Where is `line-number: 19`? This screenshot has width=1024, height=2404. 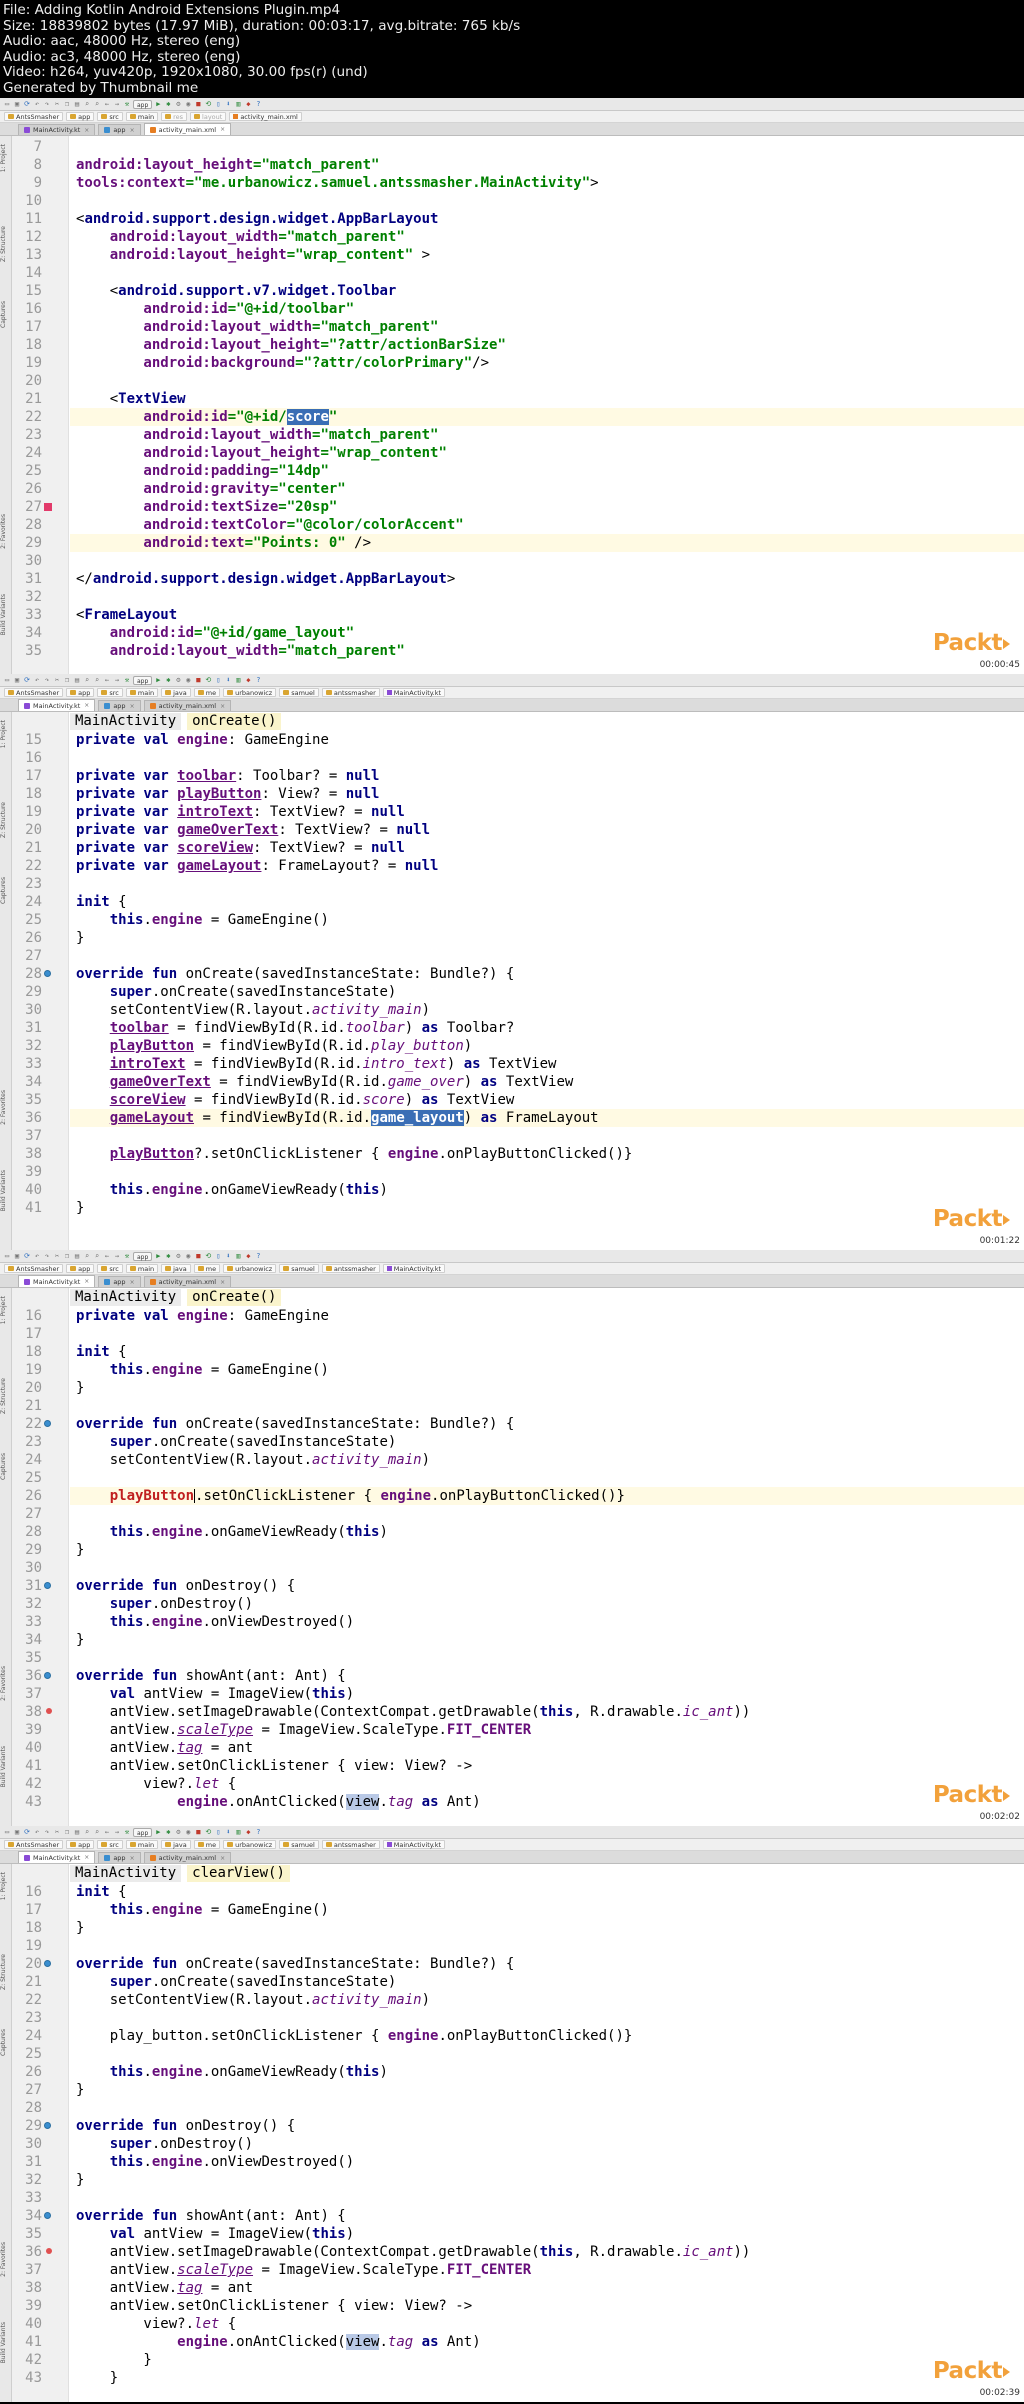
line-number: 19 is located at coordinates (33, 363).